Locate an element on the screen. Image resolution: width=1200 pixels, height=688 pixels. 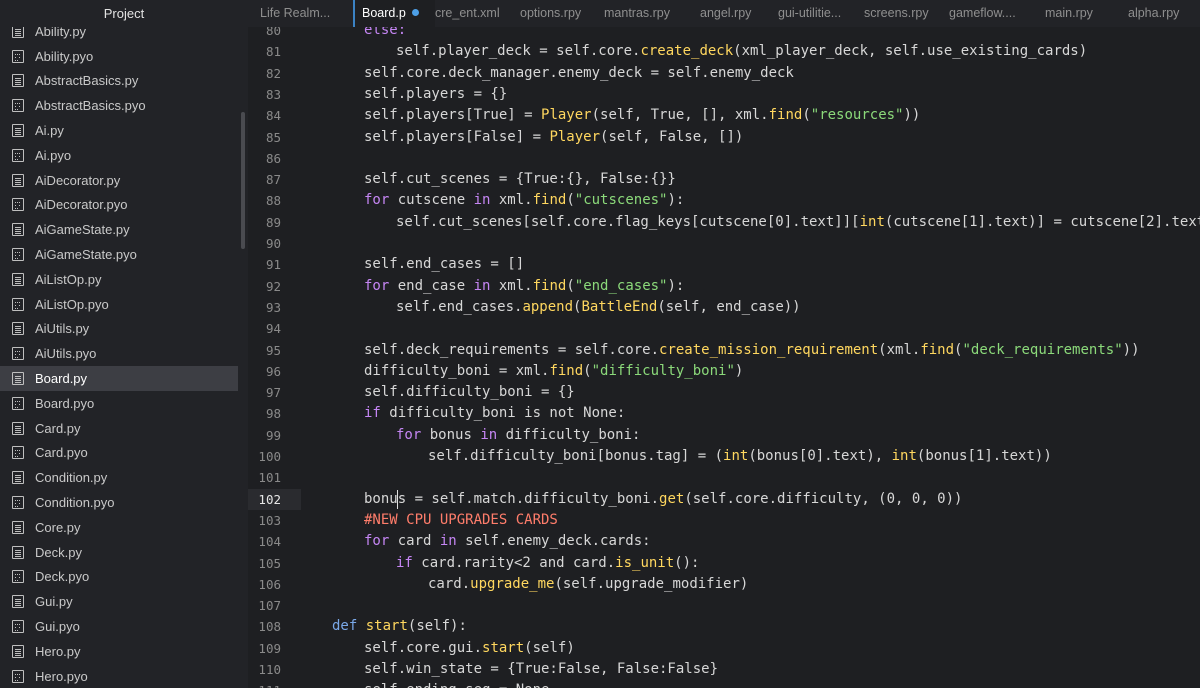
code-token: upgrade_me is located at coordinates (512, 583).